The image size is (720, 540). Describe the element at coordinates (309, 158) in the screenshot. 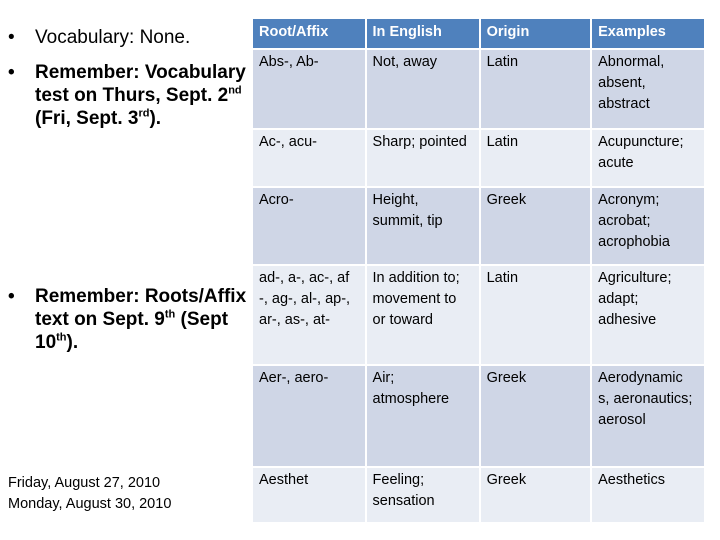

I see `cell-root: Ac-, acu-` at that location.